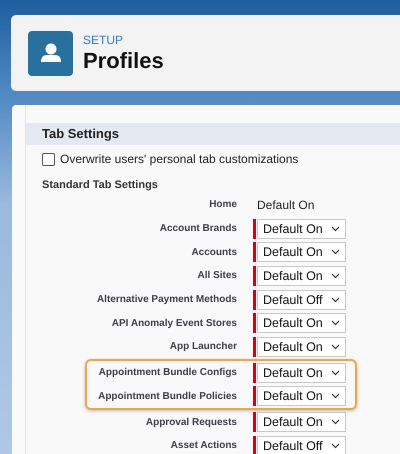 The image size is (400, 454). What do you see at coordinates (179, 159) in the screenshot?
I see `checkbox-label: Overwrite users' personal tab customizations` at bounding box center [179, 159].